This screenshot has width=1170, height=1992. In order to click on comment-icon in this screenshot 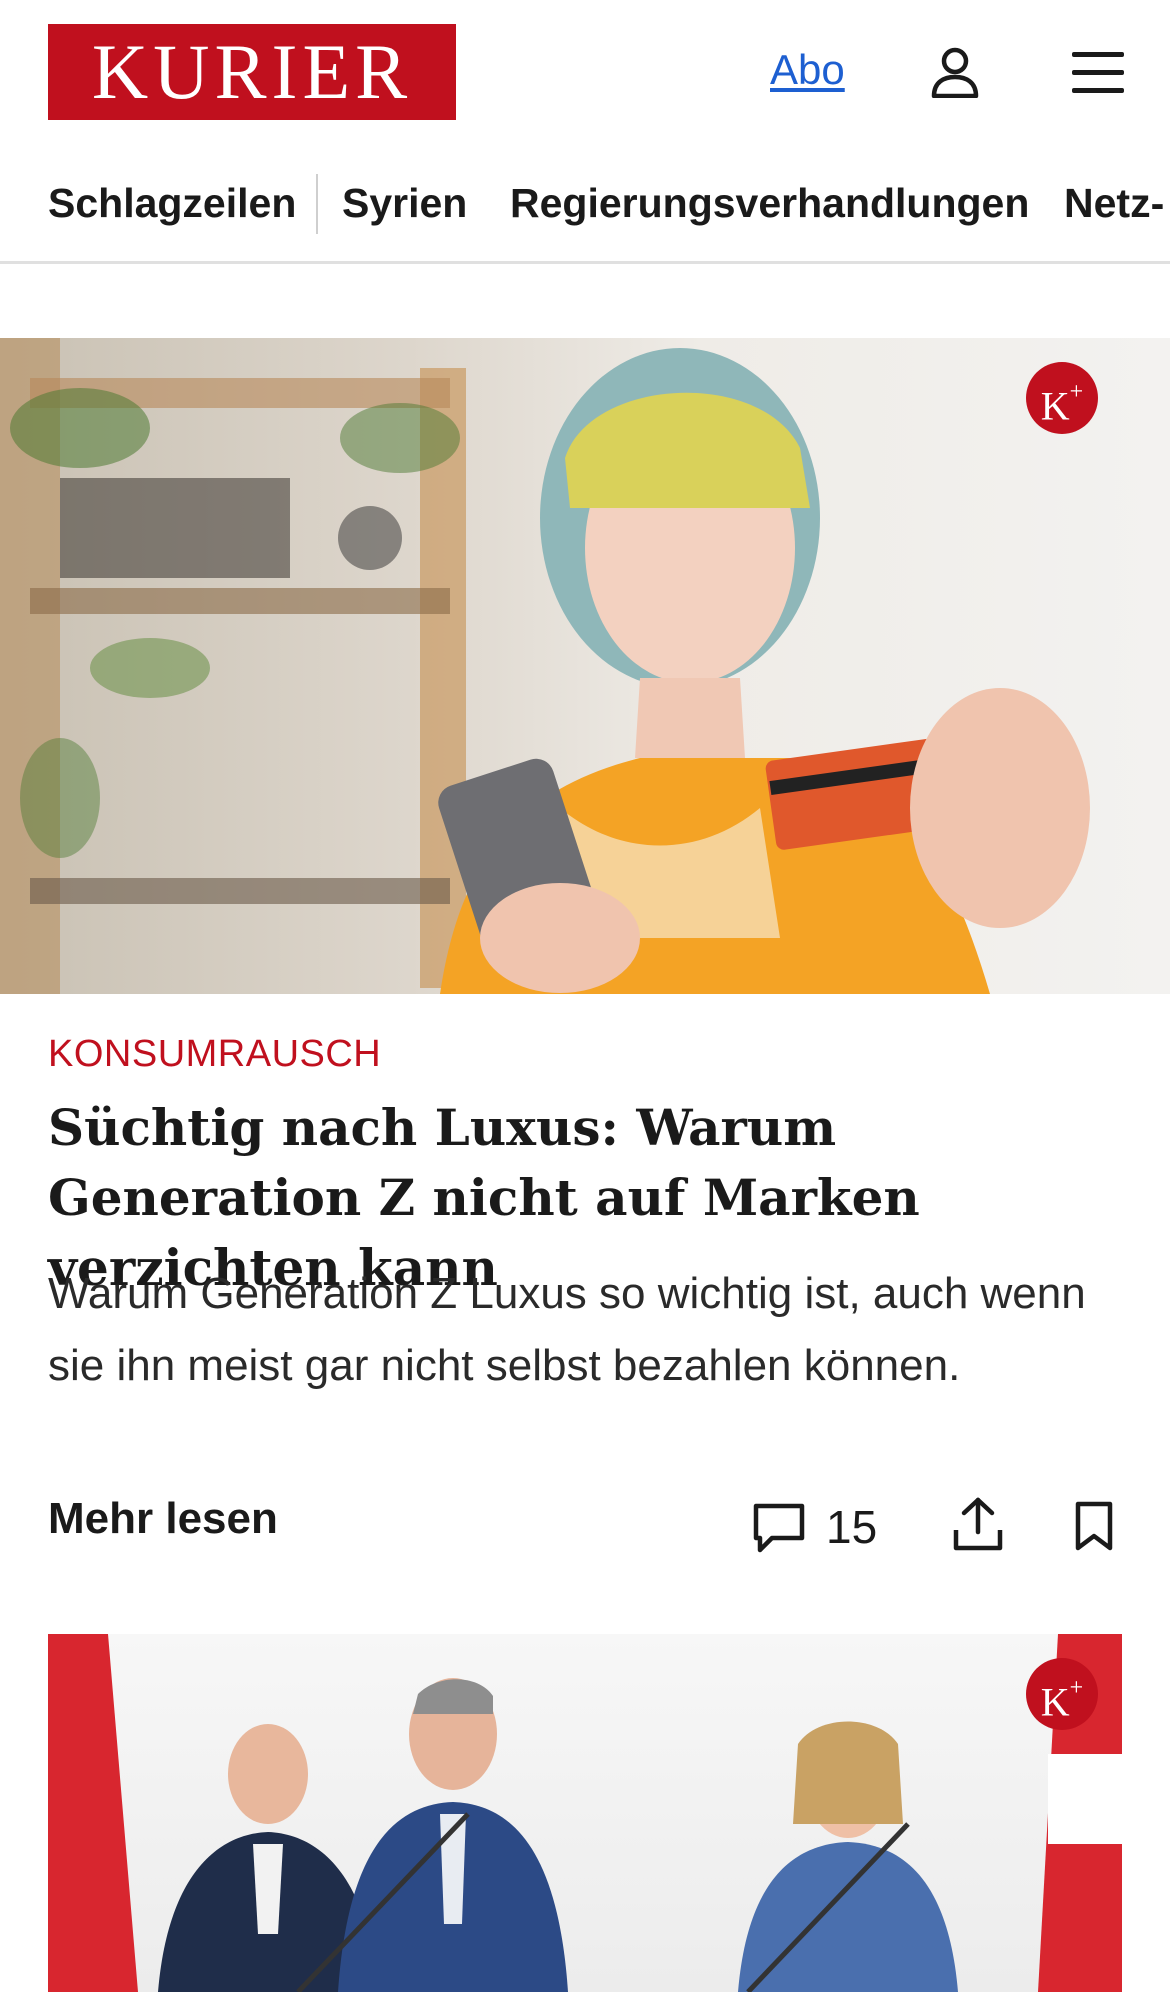, I will do `click(779, 1527)`.